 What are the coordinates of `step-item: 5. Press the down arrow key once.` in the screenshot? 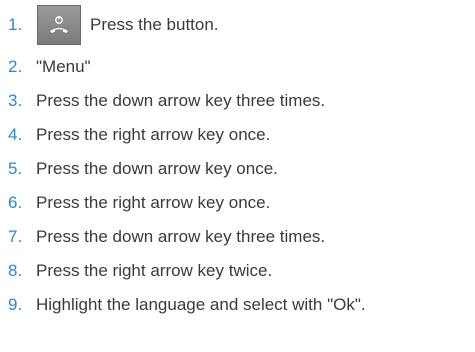 It's located at (239, 169).